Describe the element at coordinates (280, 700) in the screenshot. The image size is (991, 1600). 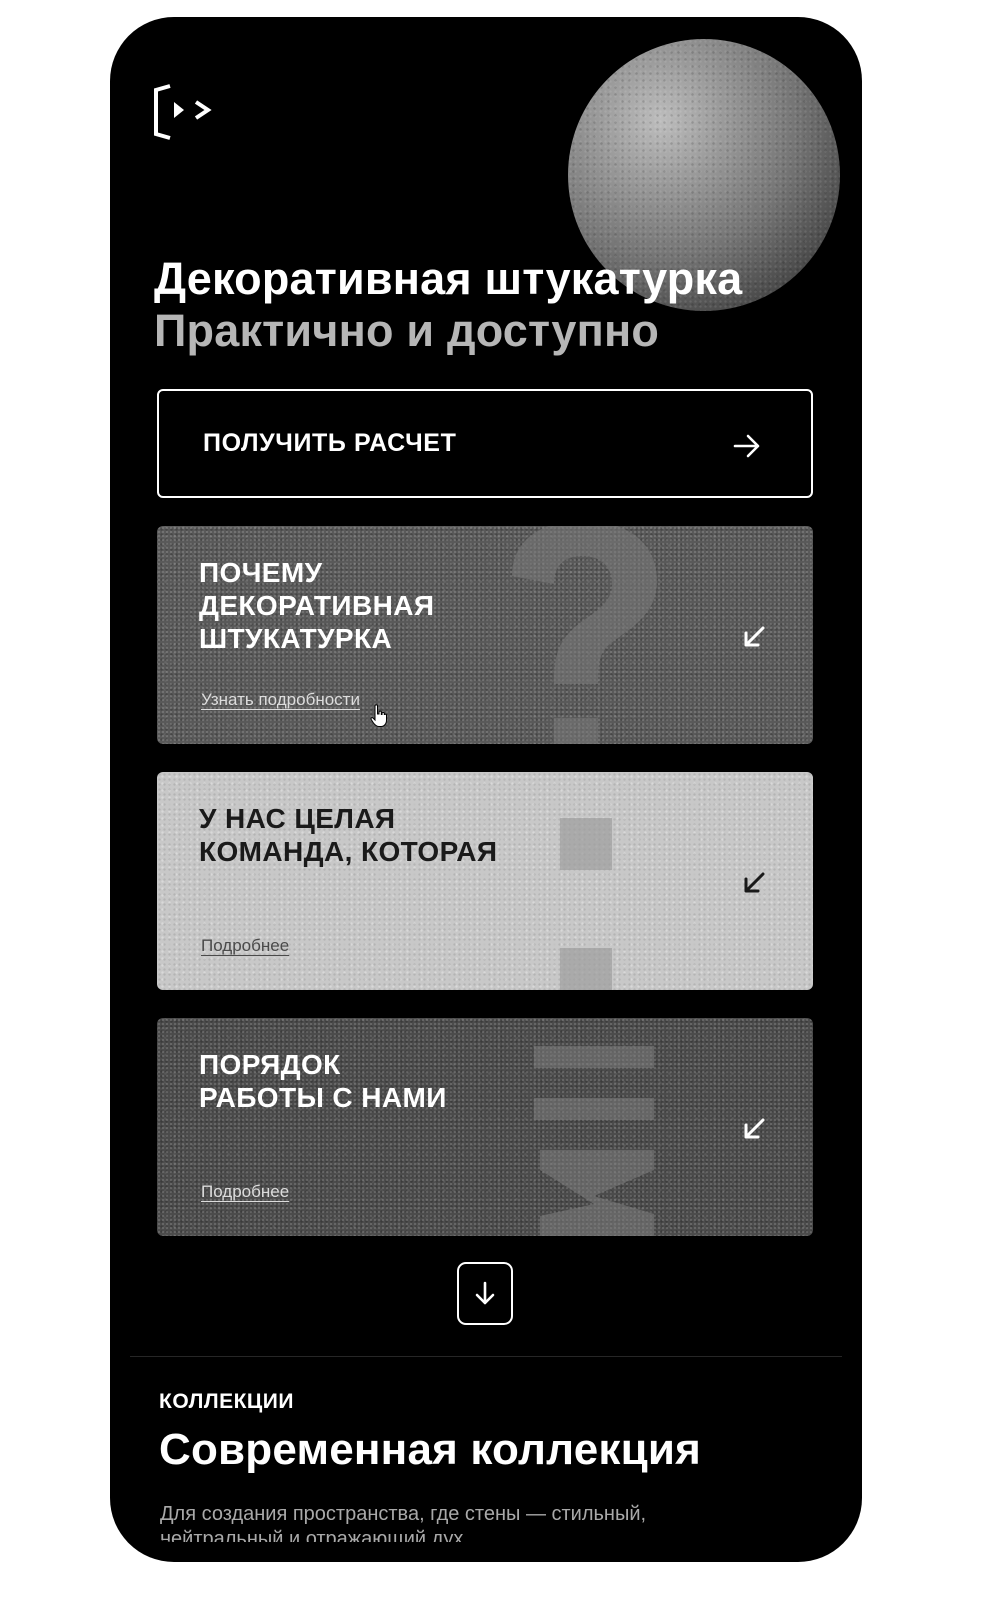
I see `learn-more-link: Узнать подробности` at that location.